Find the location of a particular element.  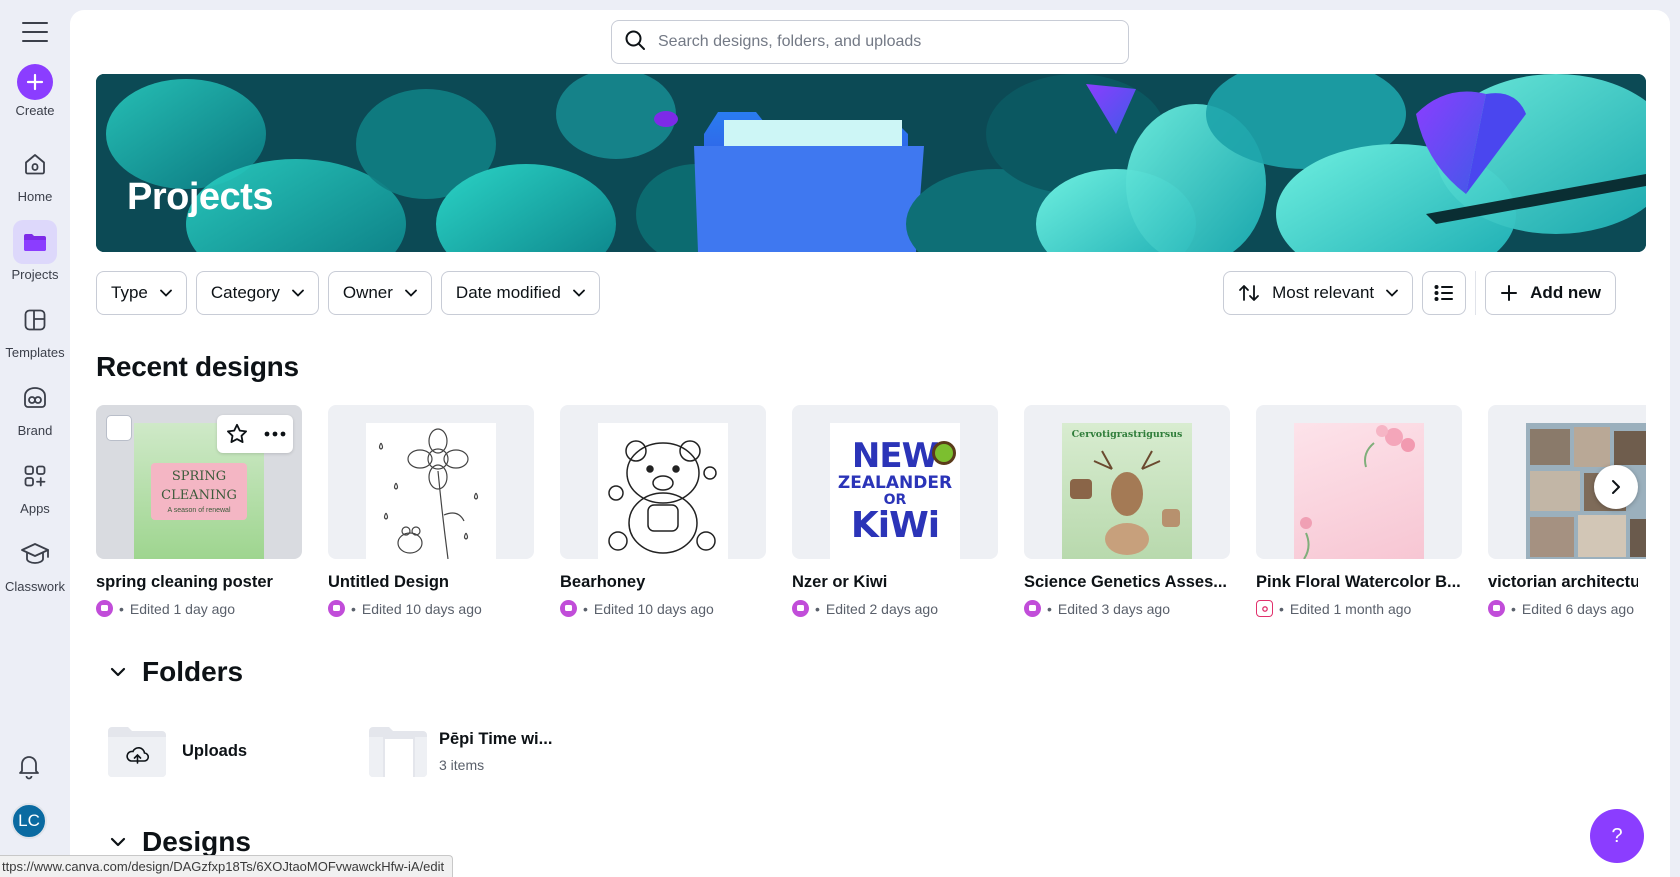

poster-line: NEW is located at coordinates (895, 455).